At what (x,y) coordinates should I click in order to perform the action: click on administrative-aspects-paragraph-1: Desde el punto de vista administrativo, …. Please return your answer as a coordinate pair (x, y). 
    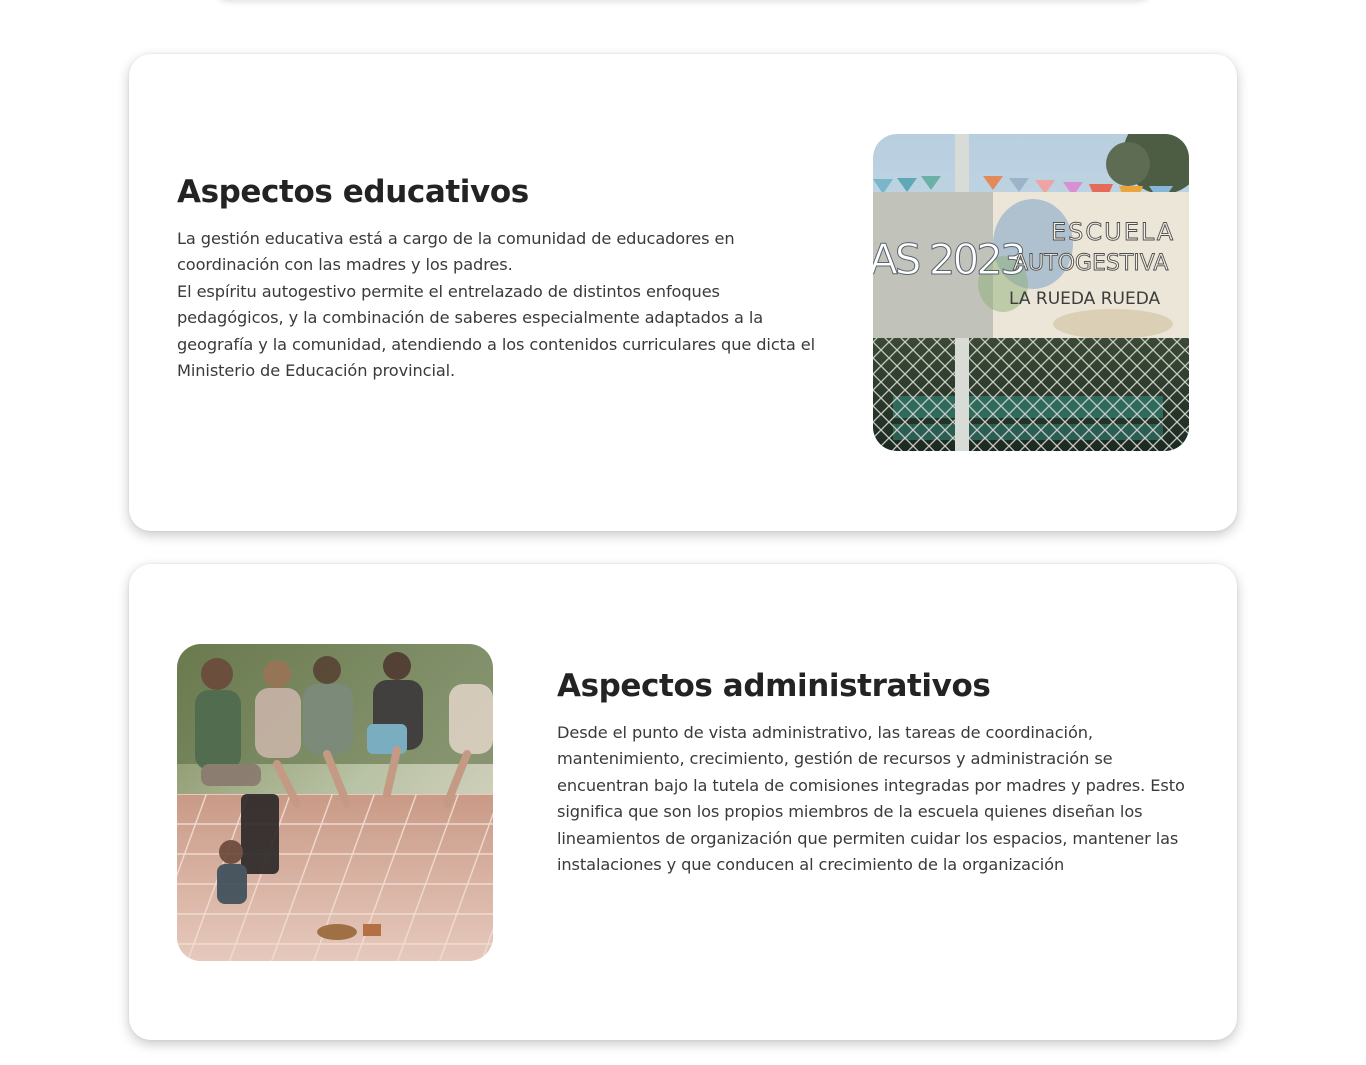
    Looking at the image, I should click on (871, 799).